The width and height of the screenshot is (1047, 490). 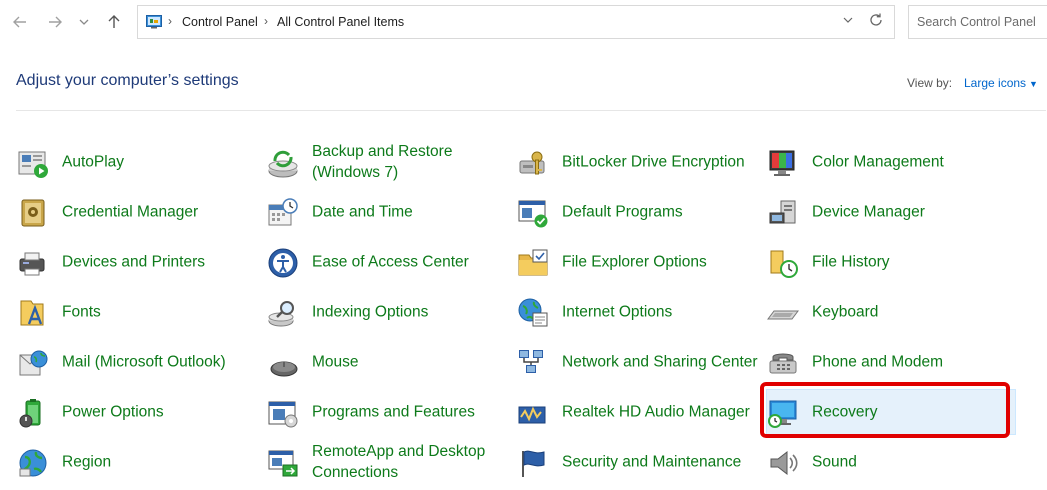 What do you see at coordinates (33, 164) in the screenshot?
I see `autoplay-icon` at bounding box center [33, 164].